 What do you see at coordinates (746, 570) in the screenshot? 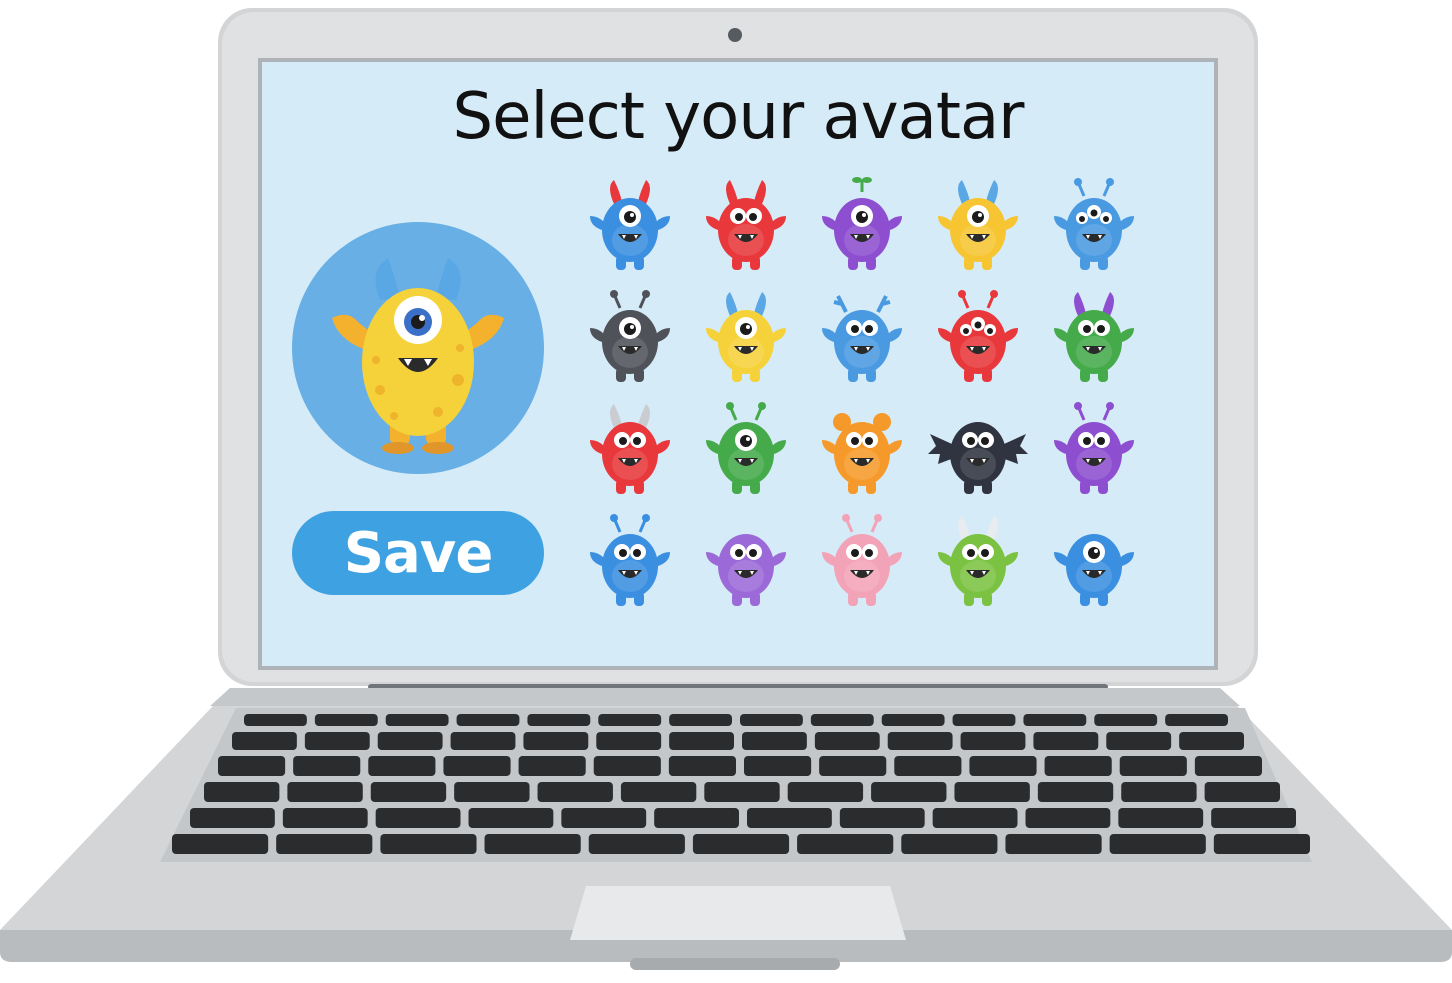
I see `purple-goggle-monster-icon` at bounding box center [746, 570].